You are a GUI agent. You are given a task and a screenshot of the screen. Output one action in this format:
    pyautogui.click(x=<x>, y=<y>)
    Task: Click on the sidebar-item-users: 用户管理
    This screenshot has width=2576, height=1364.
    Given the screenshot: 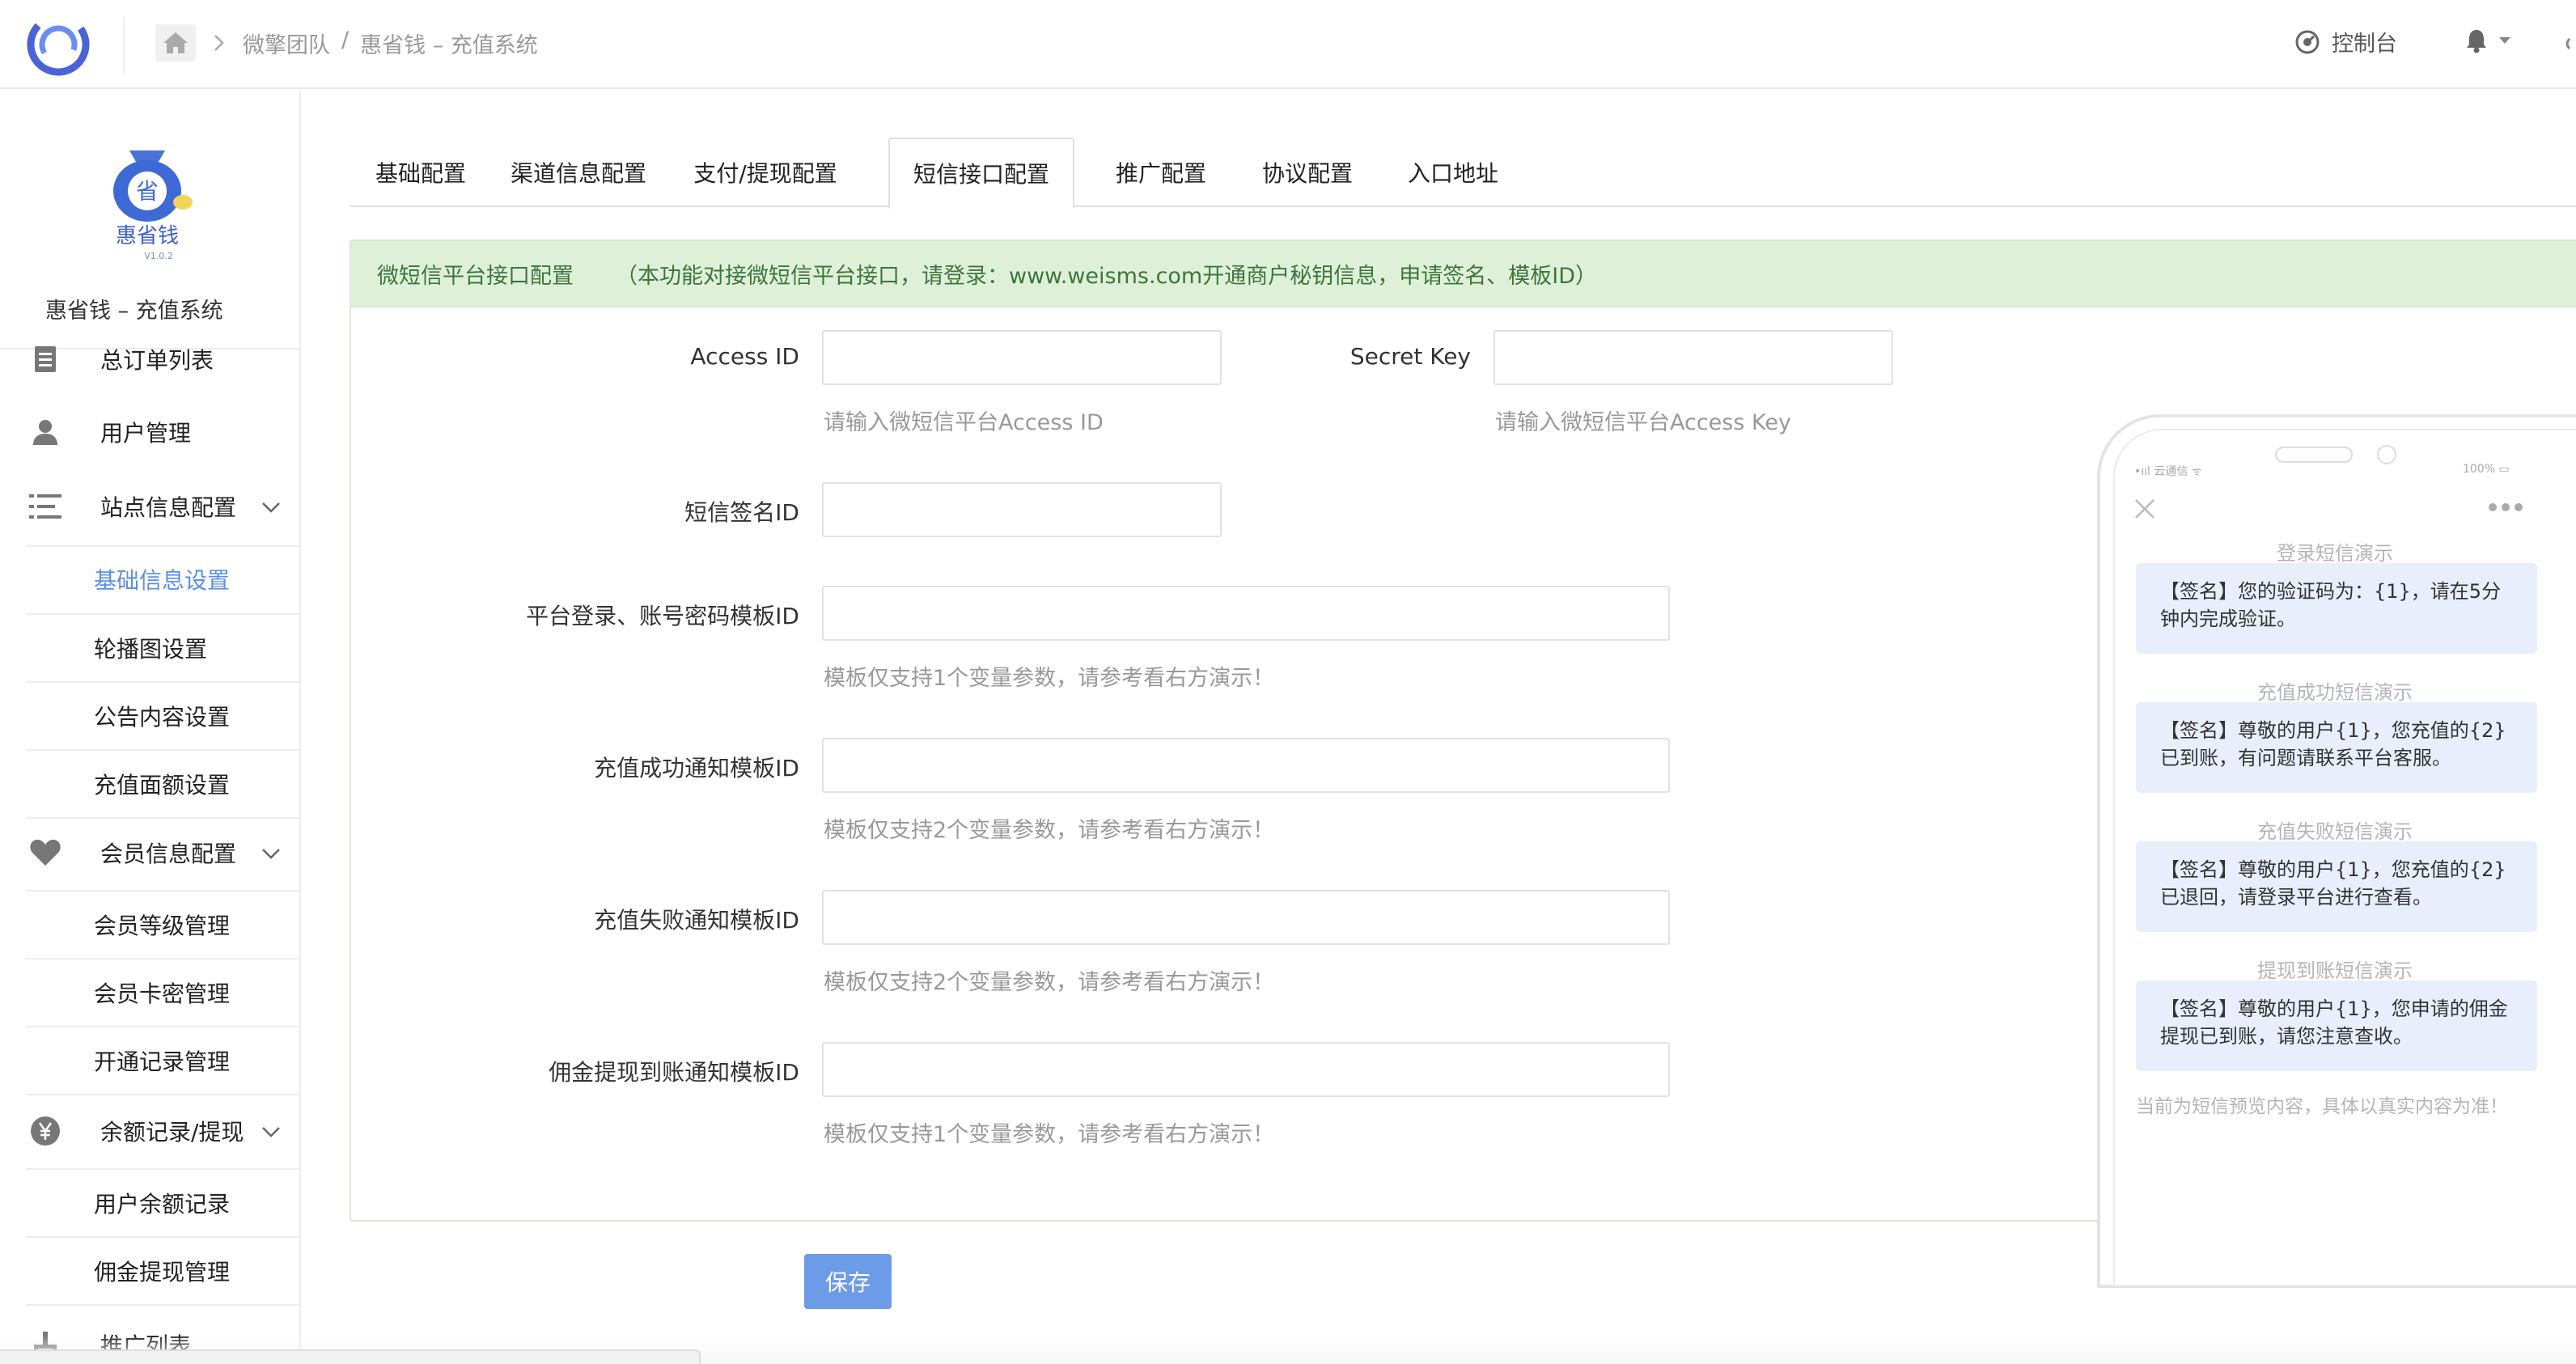 What is the action you would take?
    pyautogui.click(x=149, y=432)
    